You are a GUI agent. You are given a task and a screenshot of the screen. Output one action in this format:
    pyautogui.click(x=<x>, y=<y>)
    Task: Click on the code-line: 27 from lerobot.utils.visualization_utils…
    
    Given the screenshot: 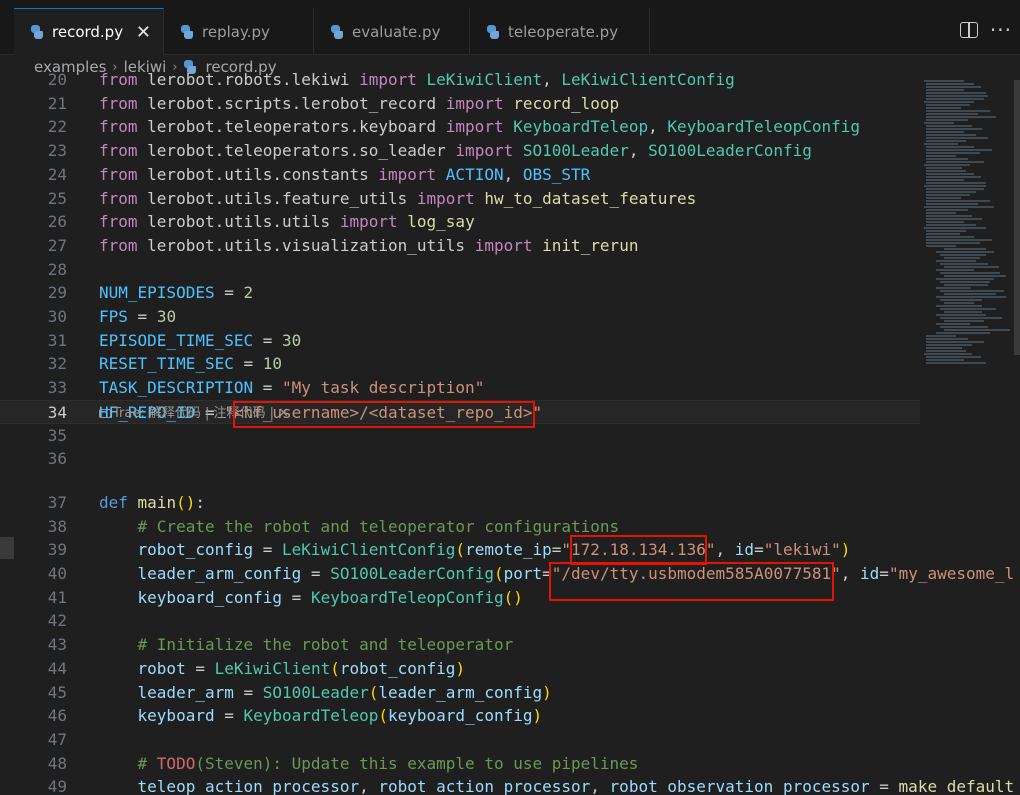 What is the action you would take?
    pyautogui.click(x=460, y=246)
    